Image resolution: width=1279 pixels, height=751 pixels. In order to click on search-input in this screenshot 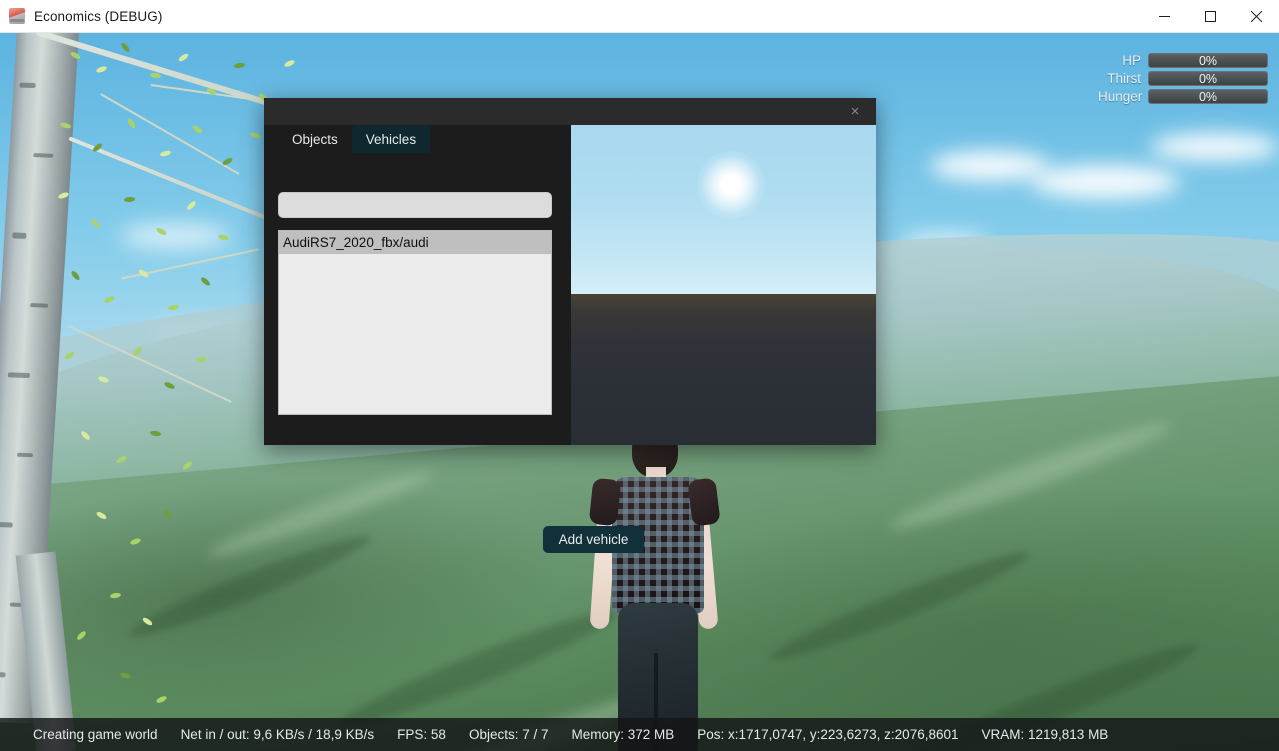, I will do `click(415, 205)`.